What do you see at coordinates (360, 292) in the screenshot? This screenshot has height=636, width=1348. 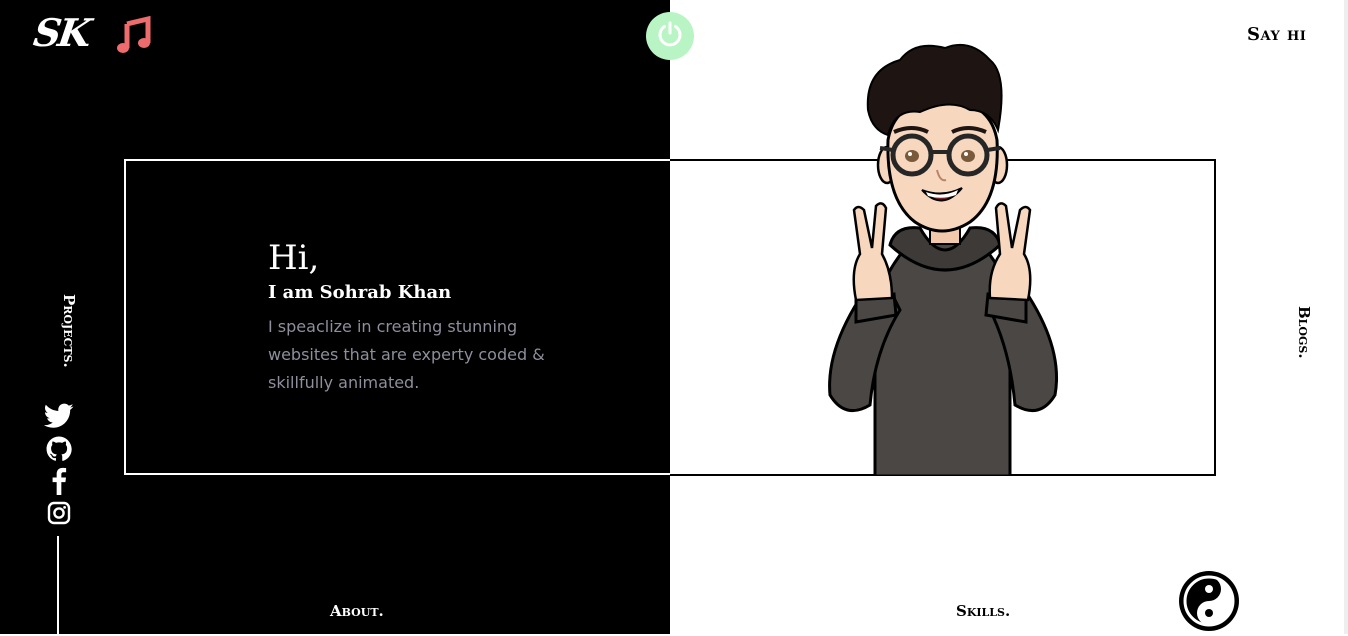 I see `name-heading: I am Sohrab Khan` at bounding box center [360, 292].